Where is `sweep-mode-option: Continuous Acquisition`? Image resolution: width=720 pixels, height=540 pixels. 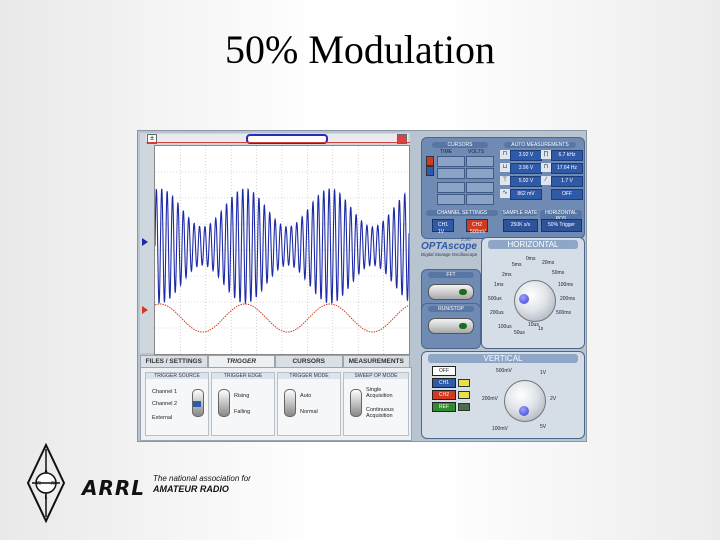
sweep-mode-option: Continuous Acquisition is located at coordinates (386, 413).